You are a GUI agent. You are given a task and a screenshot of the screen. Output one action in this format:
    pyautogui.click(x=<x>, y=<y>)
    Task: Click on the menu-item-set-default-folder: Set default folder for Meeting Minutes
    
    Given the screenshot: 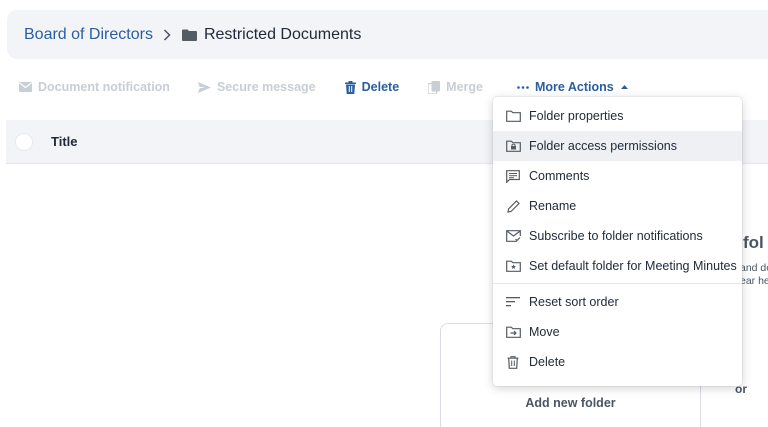 What is the action you would take?
    pyautogui.click(x=617, y=266)
    